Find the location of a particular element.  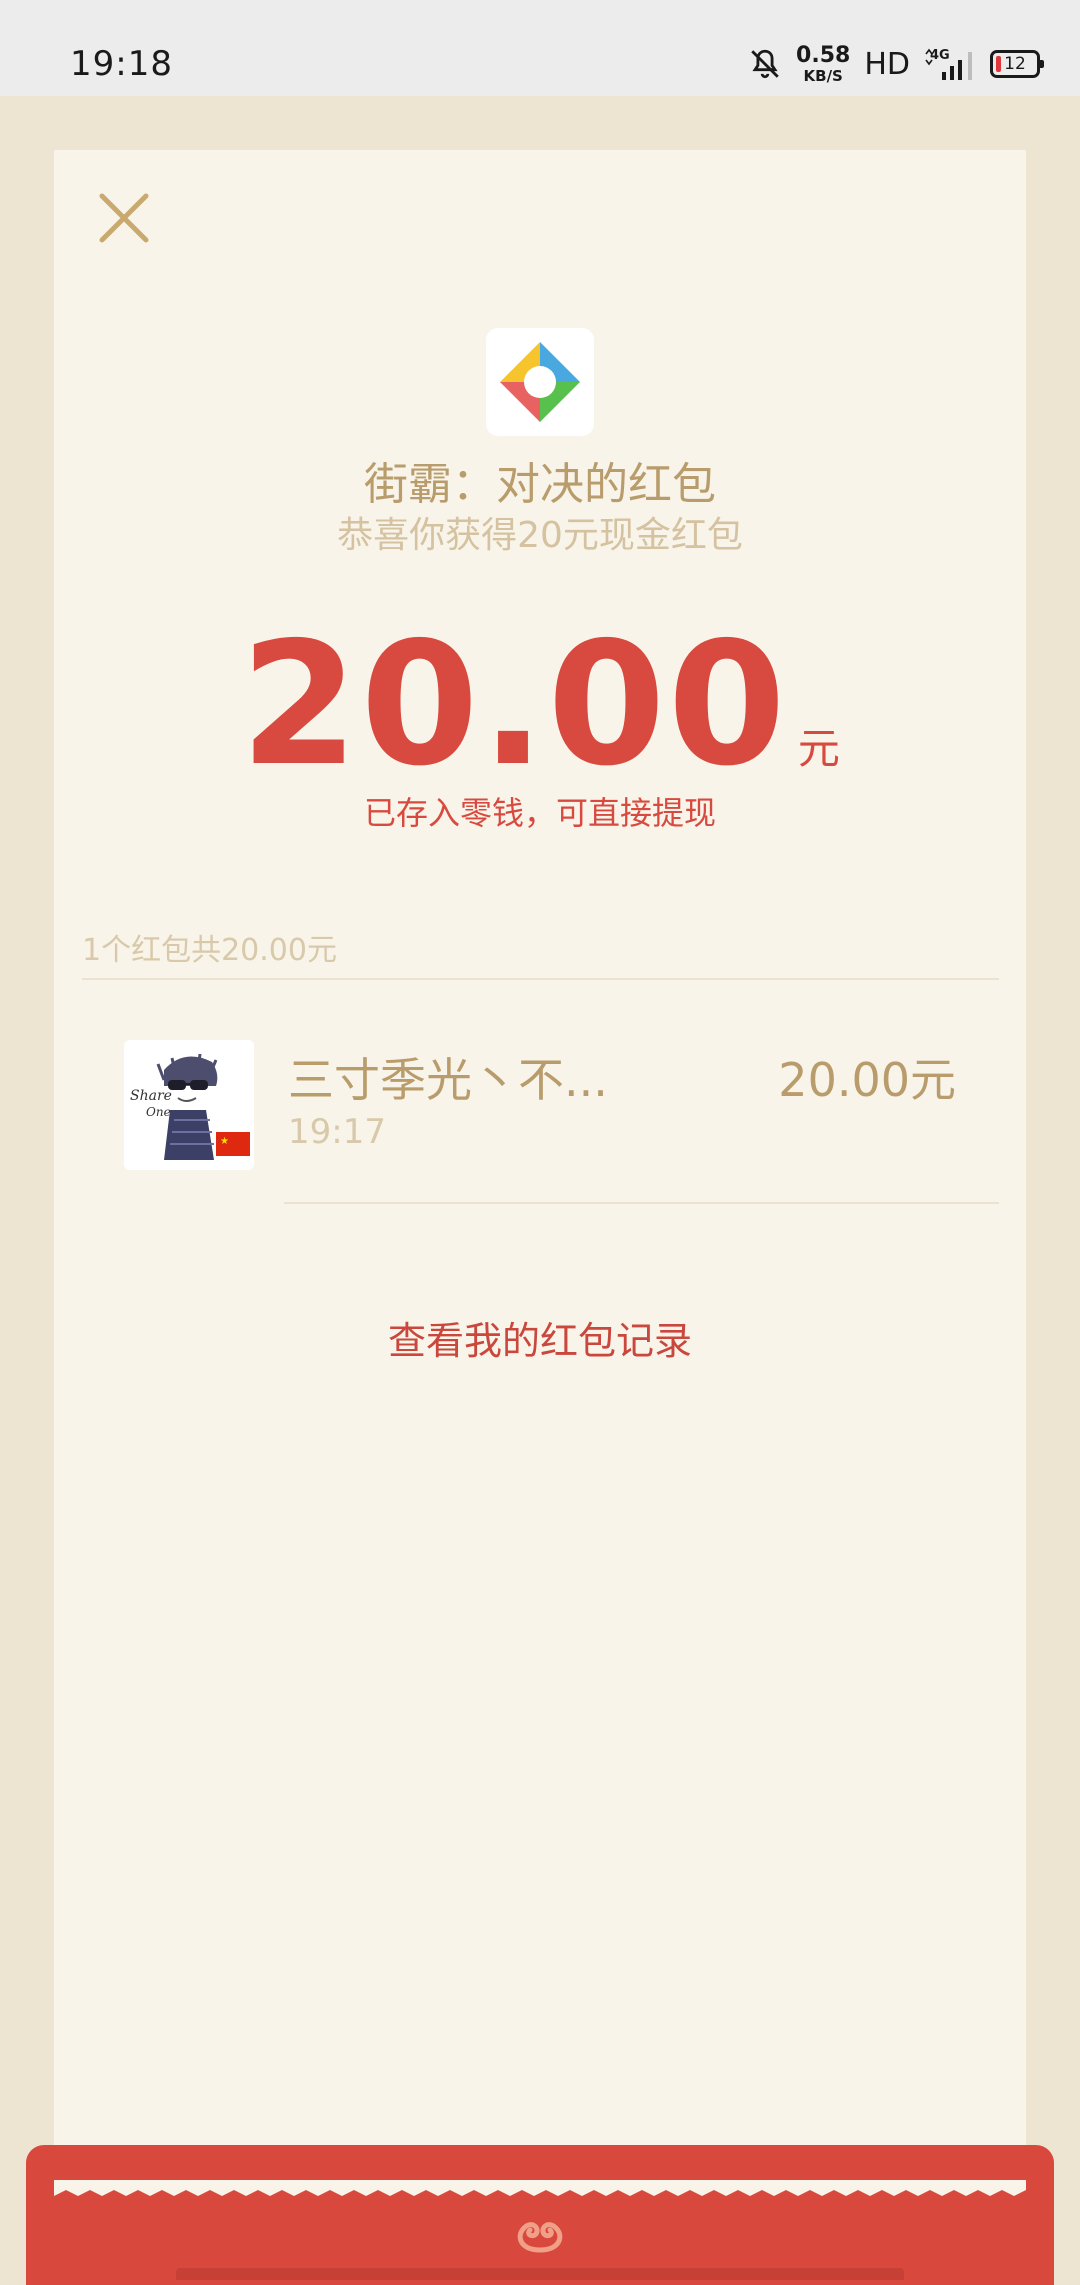

close-icon is located at coordinates (124, 218).